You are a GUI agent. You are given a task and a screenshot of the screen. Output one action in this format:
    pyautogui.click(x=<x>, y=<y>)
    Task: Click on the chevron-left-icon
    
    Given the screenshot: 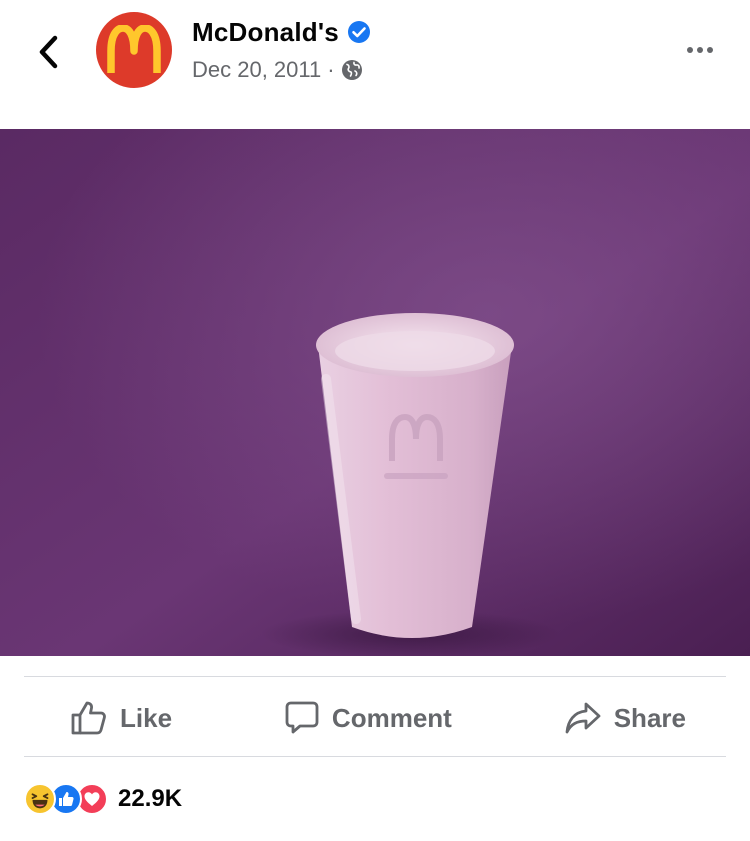 What is the action you would take?
    pyautogui.click(x=48, y=52)
    